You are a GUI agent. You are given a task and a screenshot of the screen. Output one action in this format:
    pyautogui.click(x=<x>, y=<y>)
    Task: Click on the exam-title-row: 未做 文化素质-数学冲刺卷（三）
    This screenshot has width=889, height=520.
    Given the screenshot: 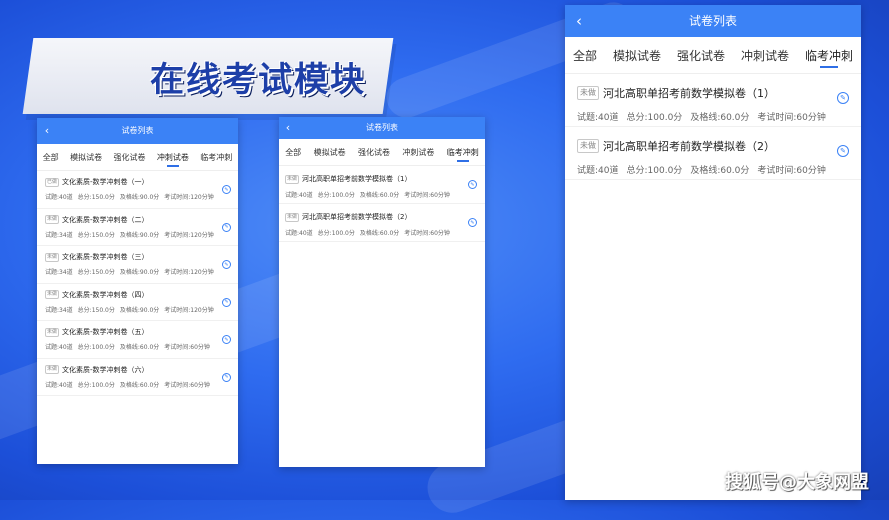 What is the action you would take?
    pyautogui.click(x=141, y=257)
    